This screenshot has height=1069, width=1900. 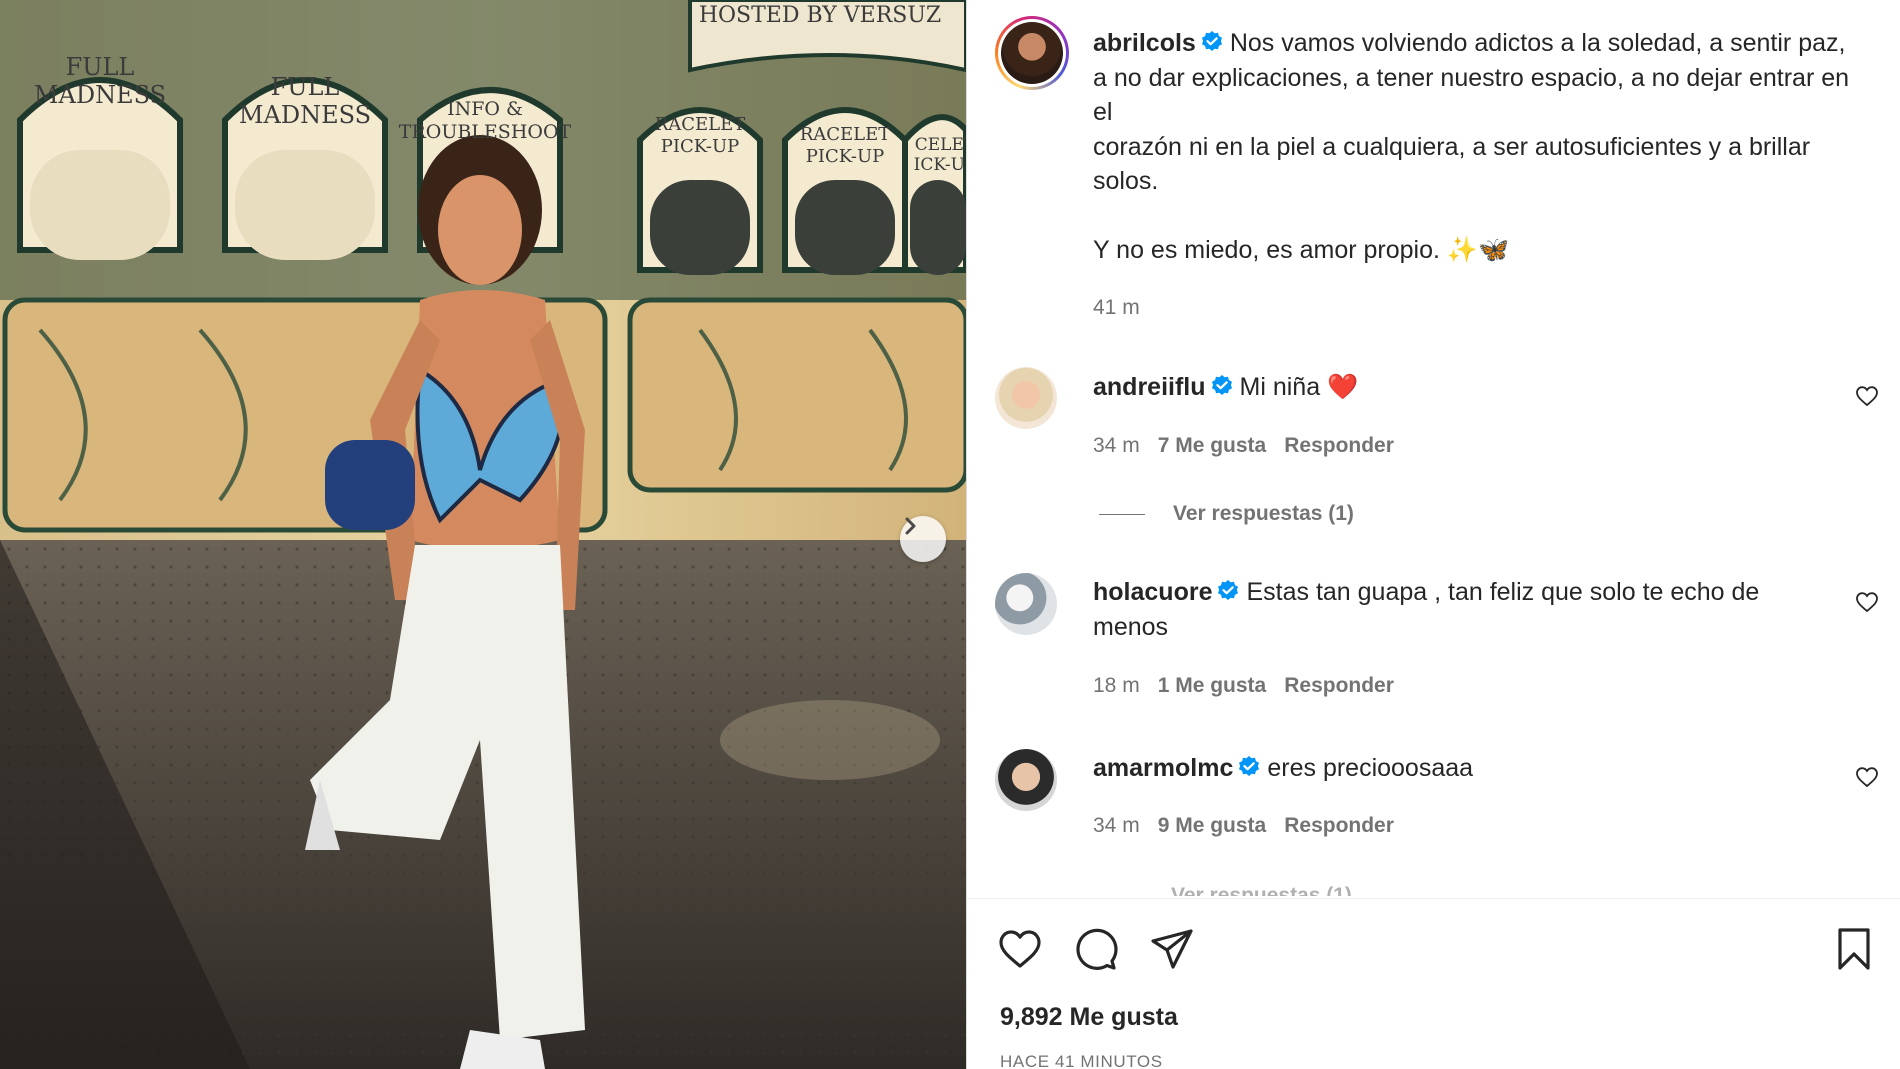 I want to click on comment-meta: 34 m 9 Me gusta Responder, so click(x=1243, y=826).